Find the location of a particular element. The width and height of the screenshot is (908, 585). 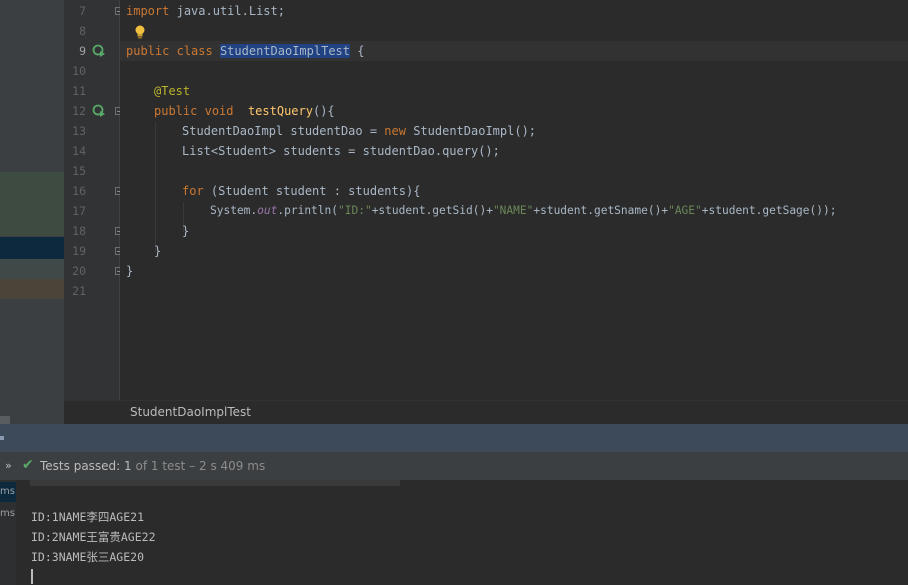

scrollbar-thumb is located at coordinates (5, 420).